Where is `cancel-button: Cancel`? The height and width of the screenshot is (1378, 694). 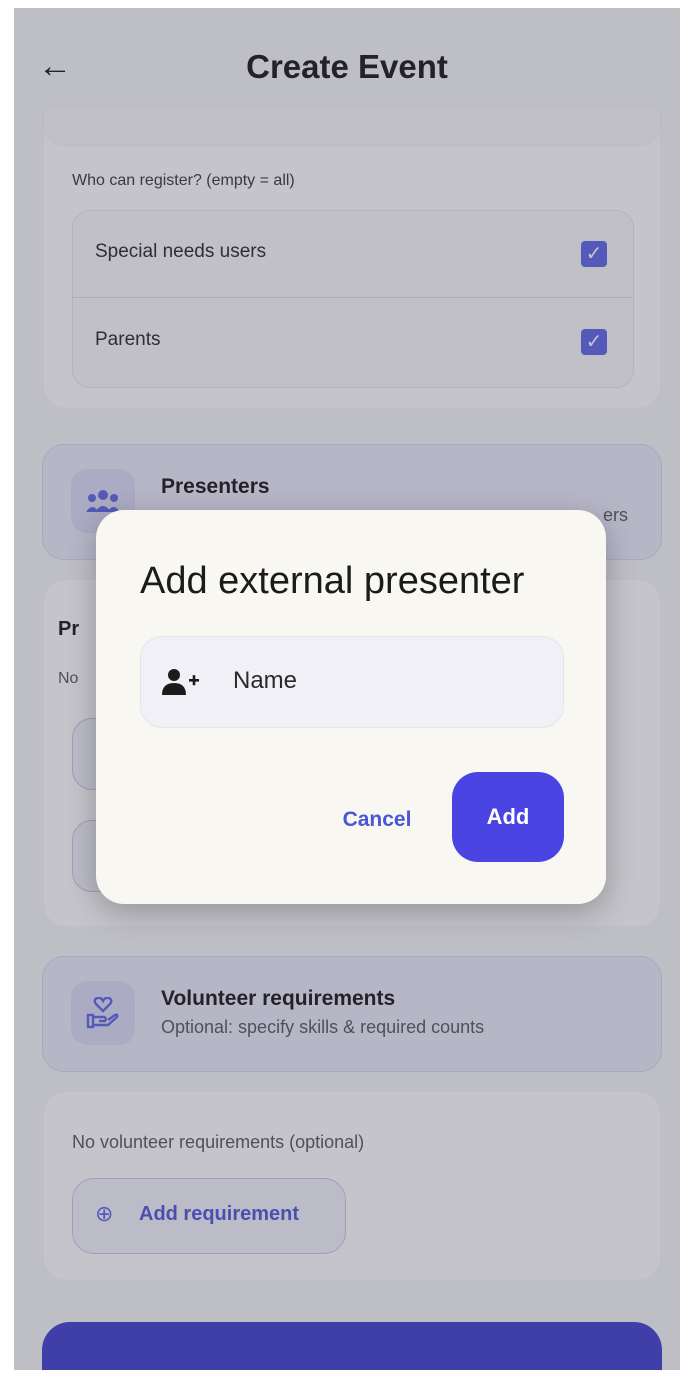
cancel-button: Cancel is located at coordinates (377, 820).